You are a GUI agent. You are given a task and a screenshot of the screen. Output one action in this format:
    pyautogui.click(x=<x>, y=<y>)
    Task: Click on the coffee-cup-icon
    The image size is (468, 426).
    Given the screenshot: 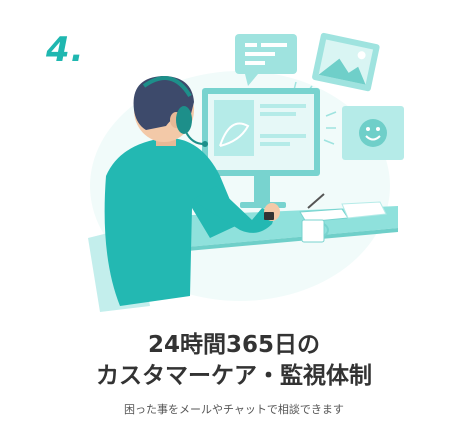 What is the action you would take?
    pyautogui.click(x=315, y=231)
    